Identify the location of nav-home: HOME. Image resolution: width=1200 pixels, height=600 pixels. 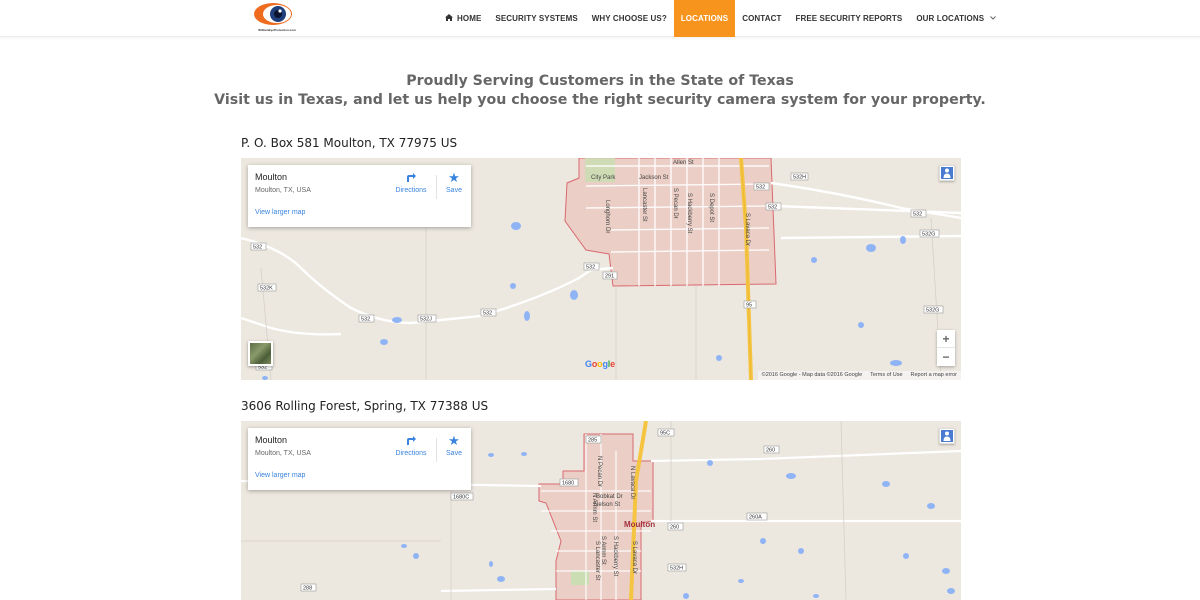
(463, 18).